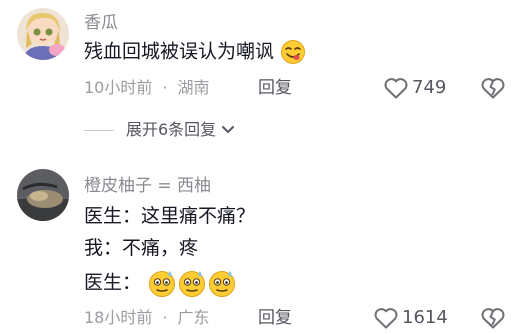 The image size is (522, 334). Describe the element at coordinates (425, 317) in the screenshot. I see `like-count: 1614` at that location.